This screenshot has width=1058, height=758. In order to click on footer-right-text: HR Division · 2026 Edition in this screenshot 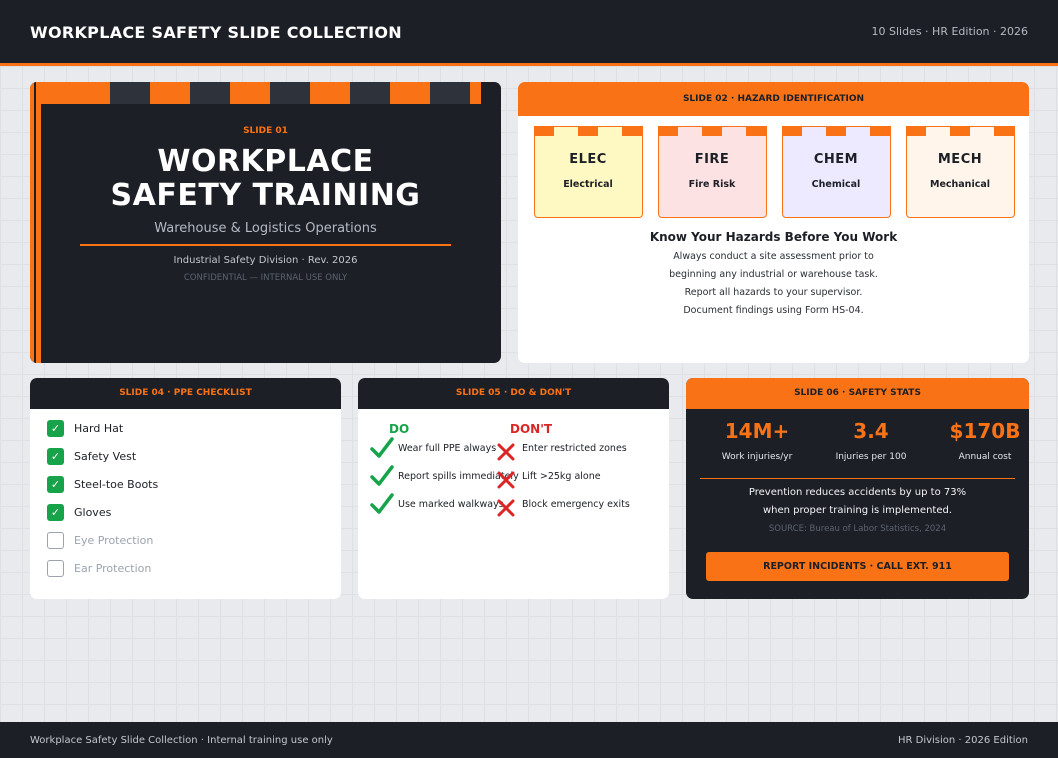, I will do `click(962, 740)`.